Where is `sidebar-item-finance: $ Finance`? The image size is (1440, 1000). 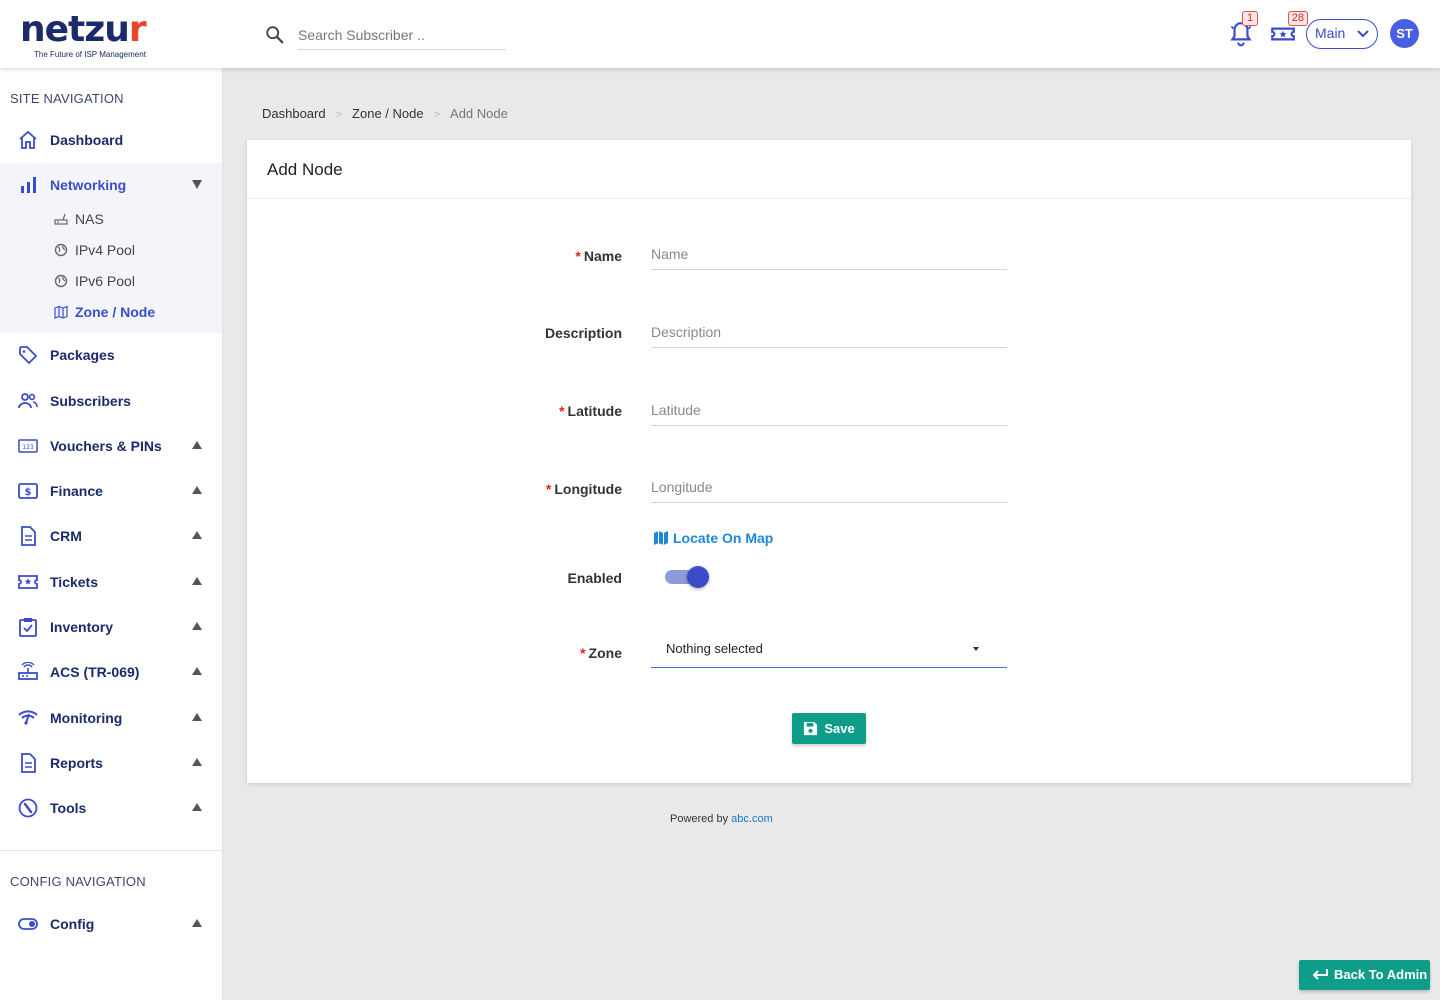 sidebar-item-finance: $ Finance is located at coordinates (111, 491).